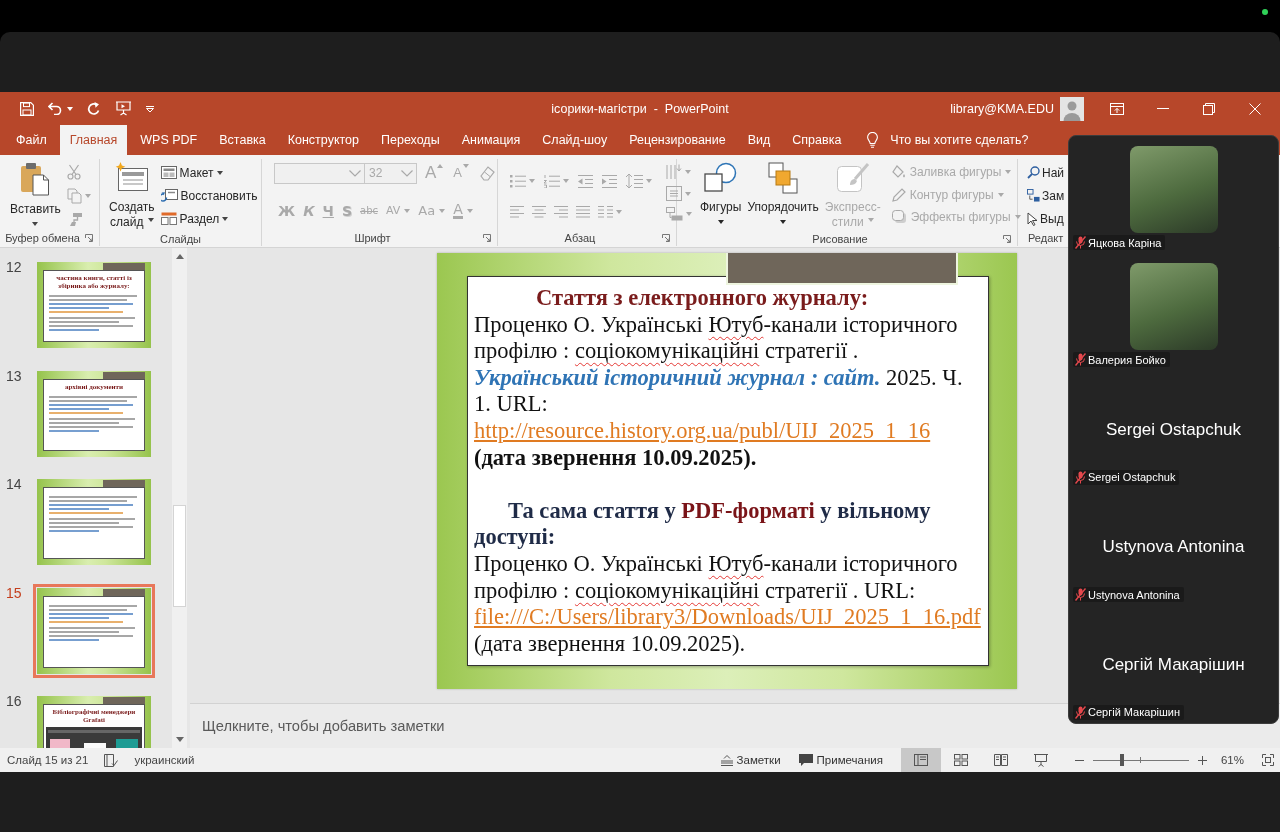 This screenshot has width=1280, height=832. Describe the element at coordinates (783, 178) in the screenshot. I see `arrange-icon` at that location.